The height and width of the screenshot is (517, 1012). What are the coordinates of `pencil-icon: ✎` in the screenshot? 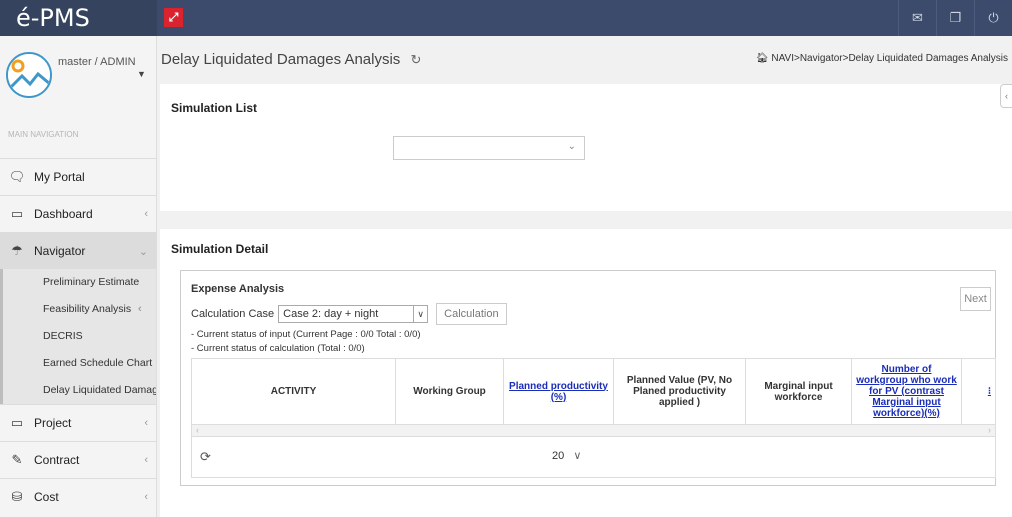 It's located at (17, 459).